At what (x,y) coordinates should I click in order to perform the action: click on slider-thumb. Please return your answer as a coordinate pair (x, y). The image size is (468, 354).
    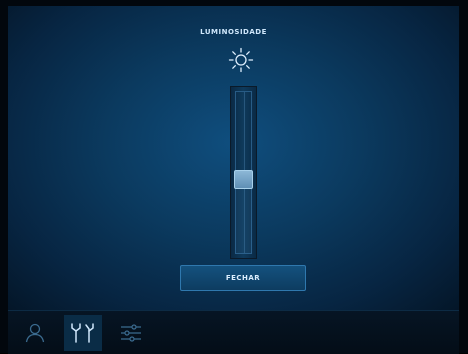
    Looking at the image, I should click on (243, 180).